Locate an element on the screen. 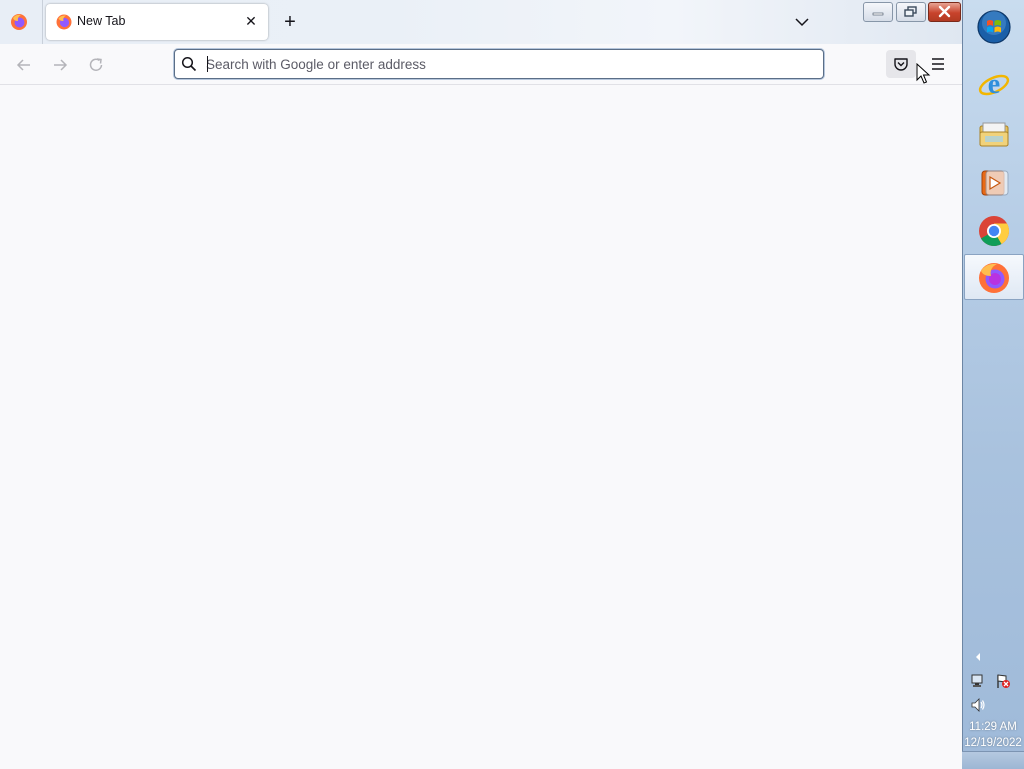 This screenshot has width=1024, height=769. navigation-toolbar is located at coordinates (481, 64).